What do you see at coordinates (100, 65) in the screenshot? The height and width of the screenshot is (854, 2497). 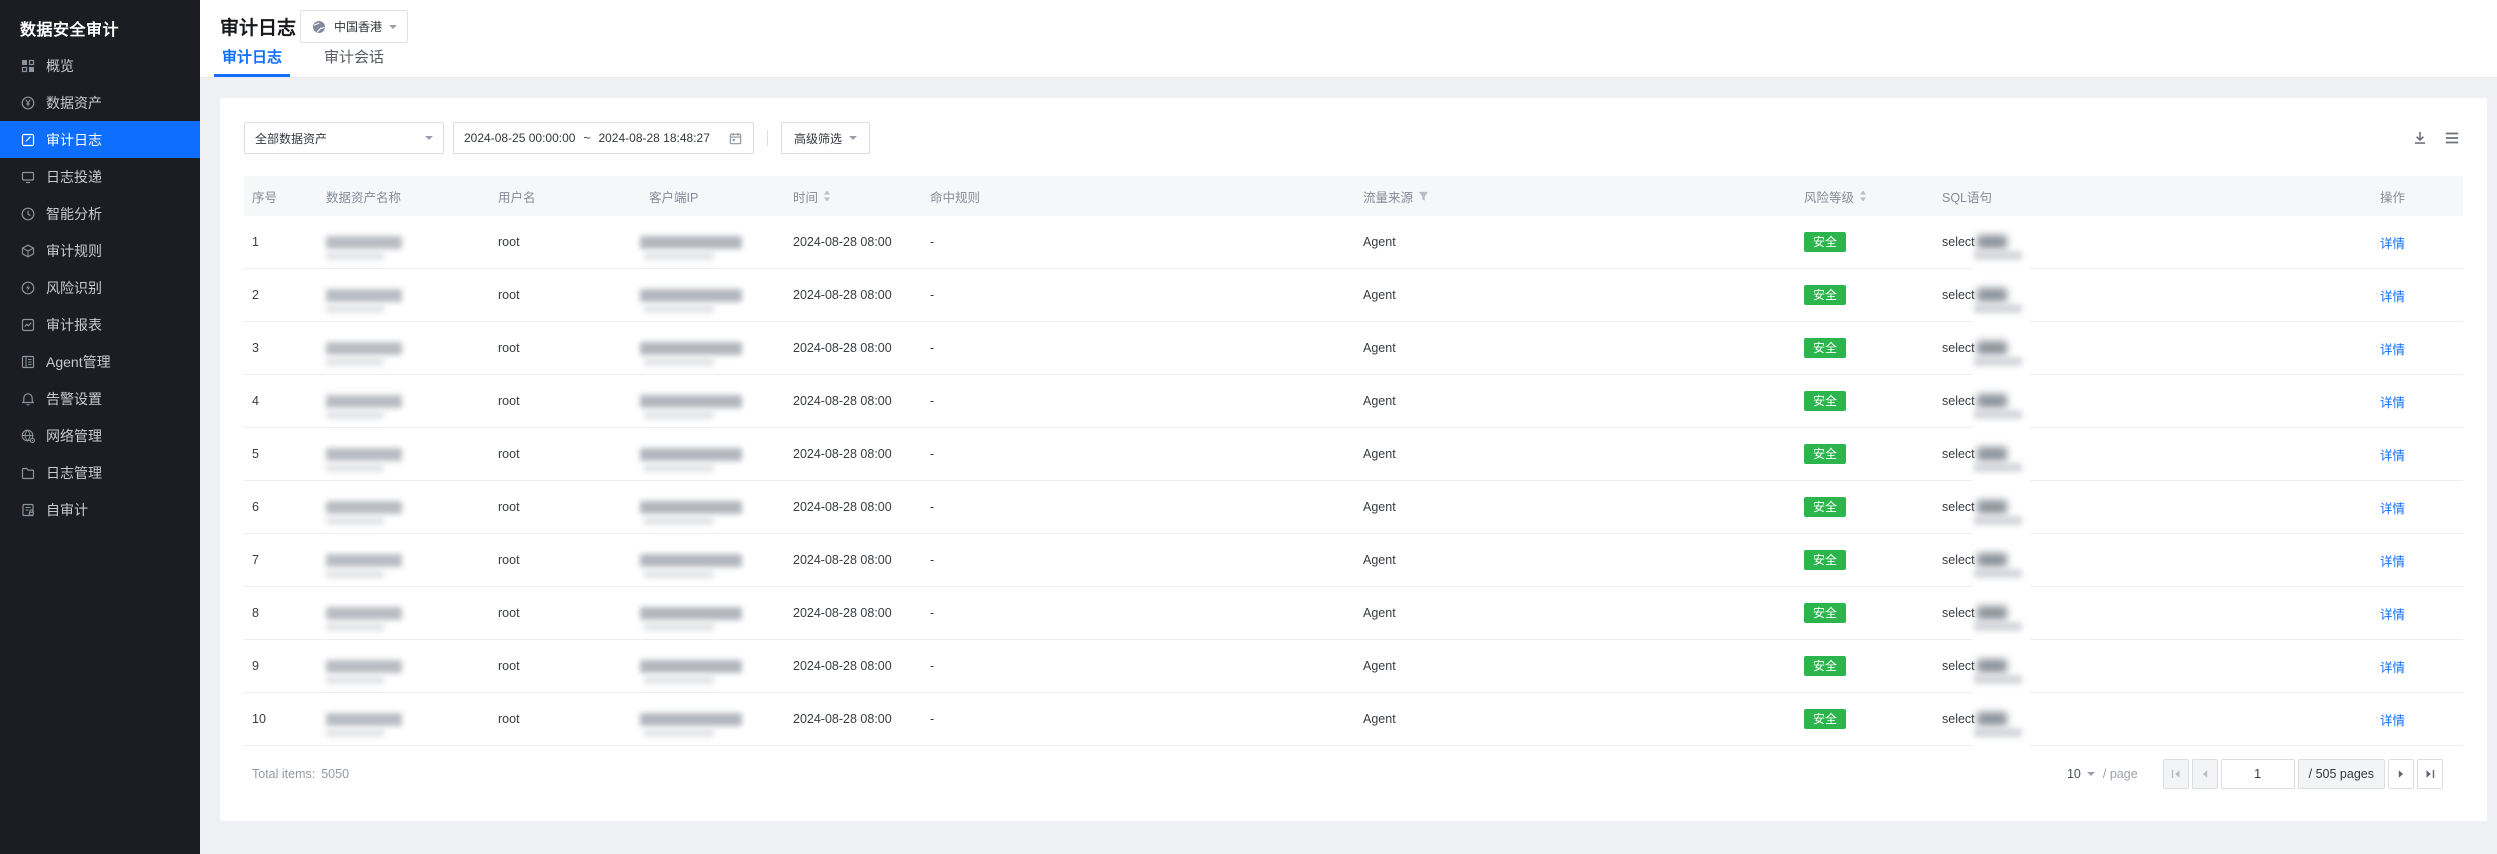 I see `sidebar-item-overview: 概览` at bounding box center [100, 65].